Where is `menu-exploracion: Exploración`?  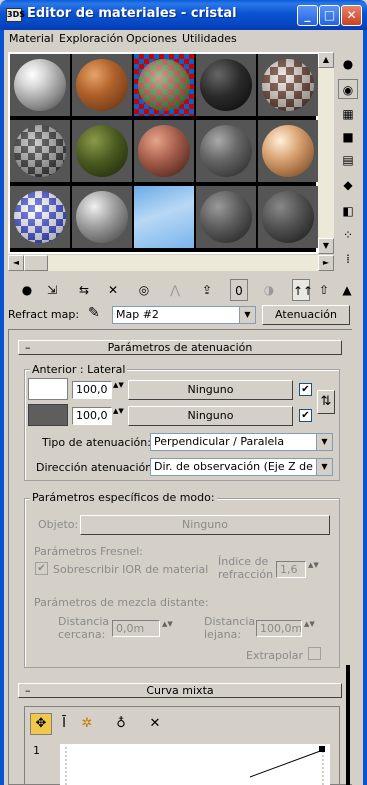
menu-exploracion: Exploración is located at coordinates (91, 38).